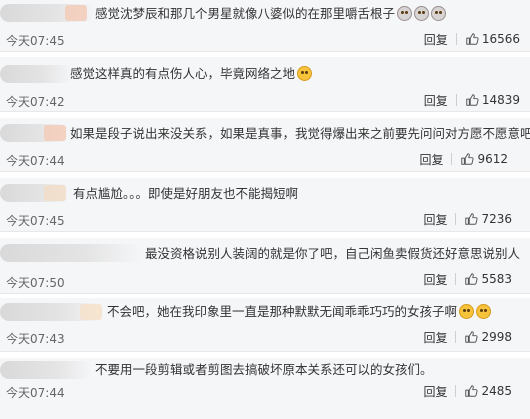 The width and height of the screenshot is (530, 419). I want to click on comment-item: 感觉这样真的有点伤人心，毕竟网络之地 今天07:42 回复 14839, so click(265, 84).